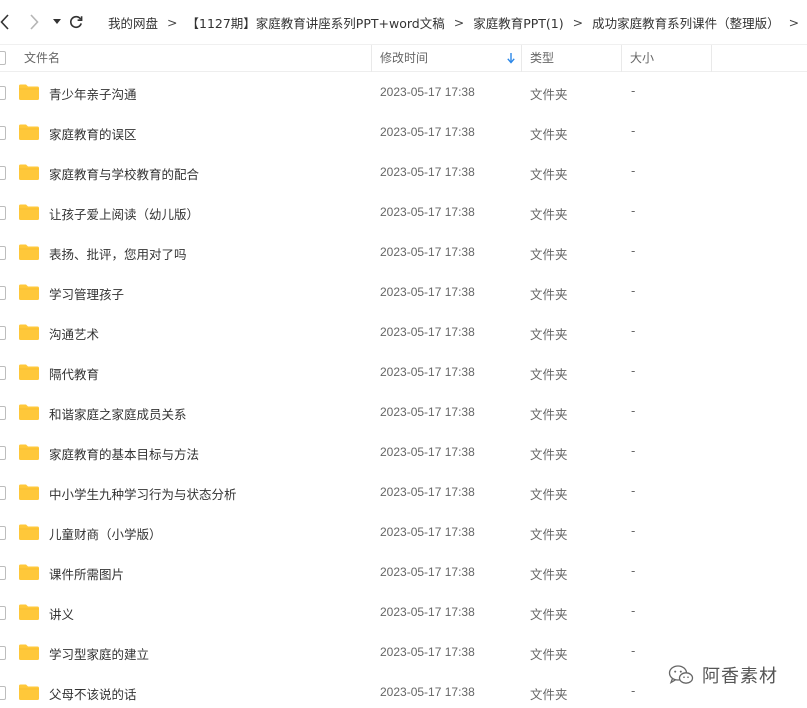 Image resolution: width=807 pixels, height=708 pixels. Describe the element at coordinates (447, 58) in the screenshot. I see `column-header-modified: 修改时间` at that location.